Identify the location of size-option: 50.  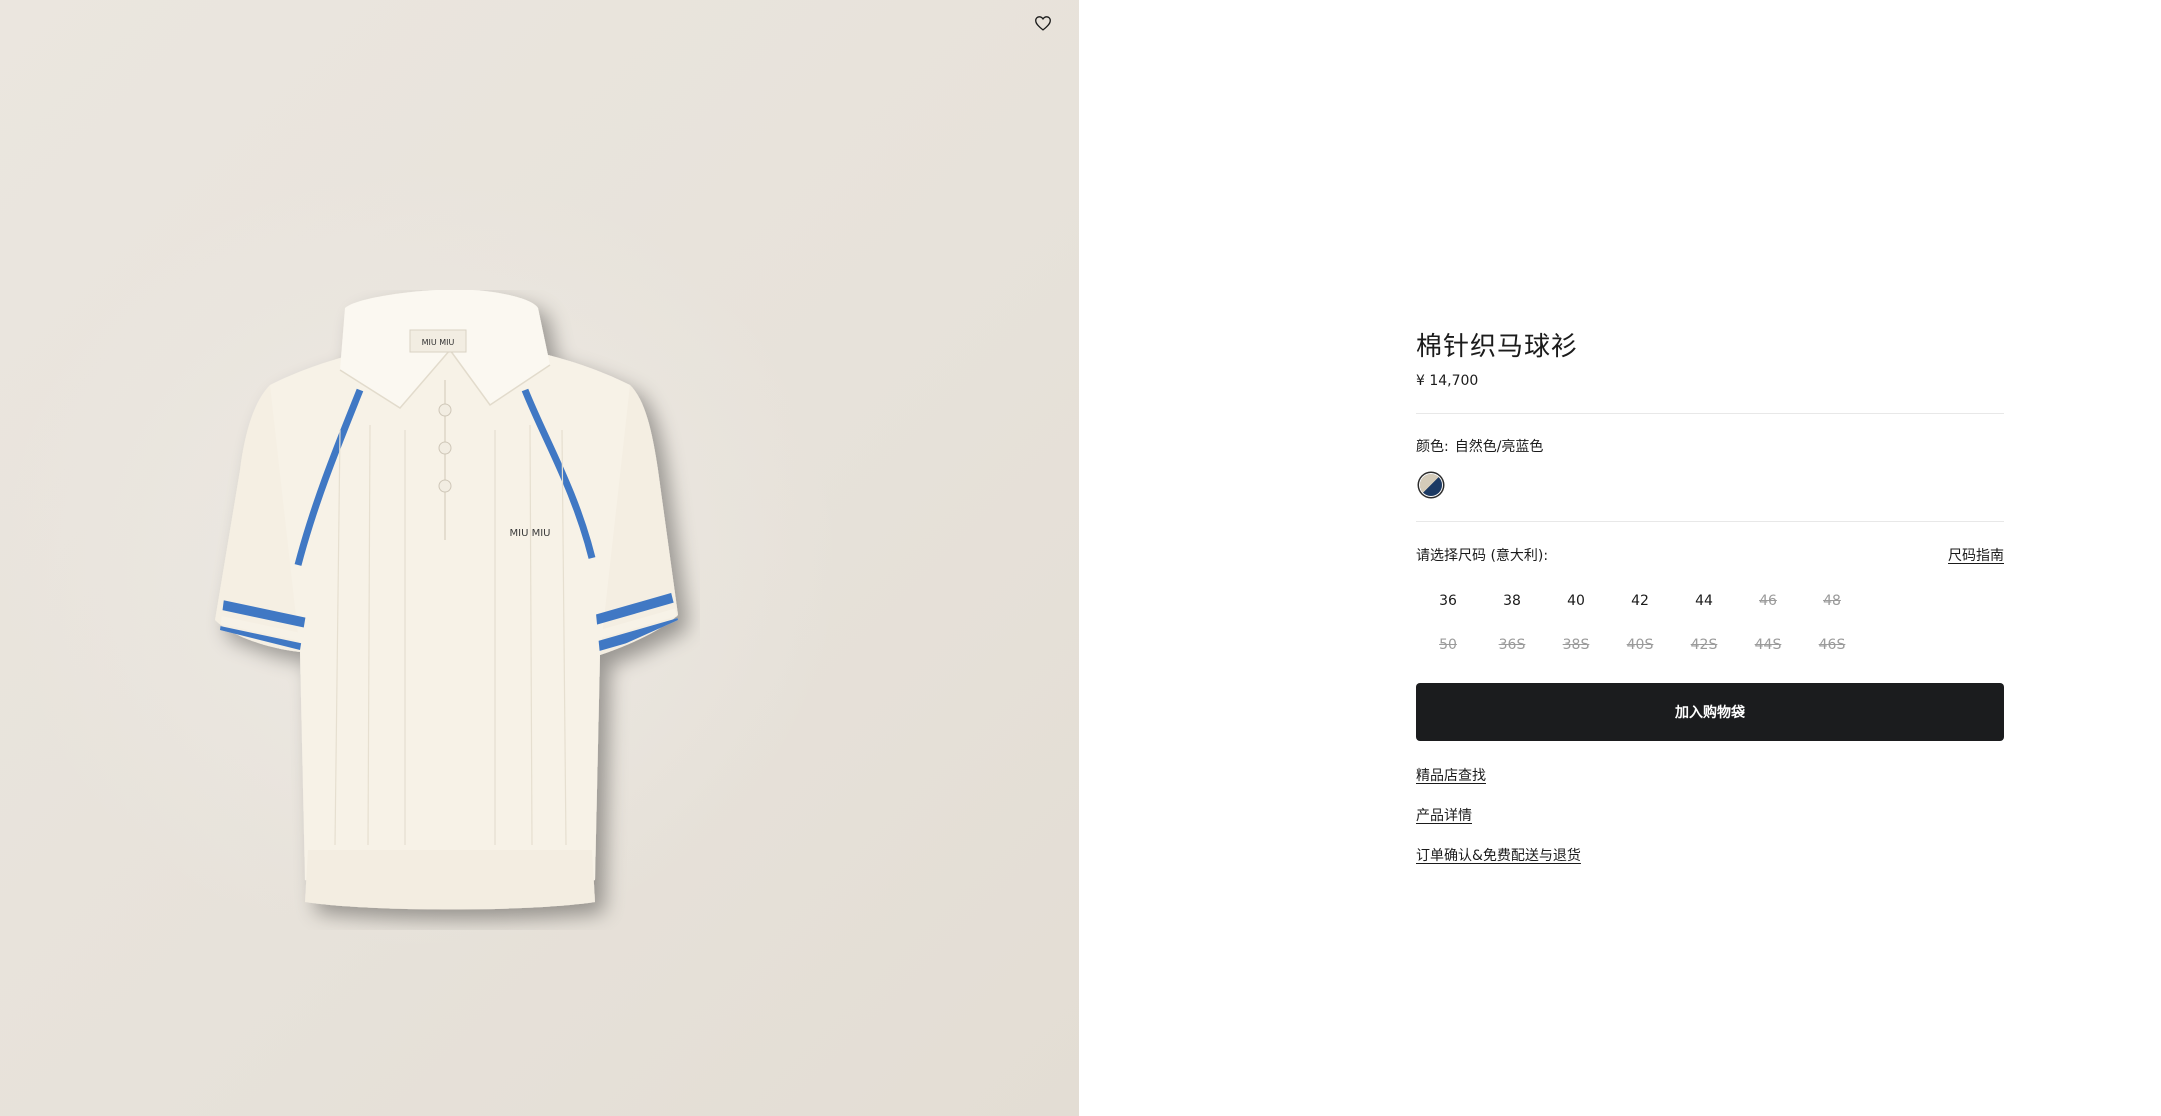
(1448, 645).